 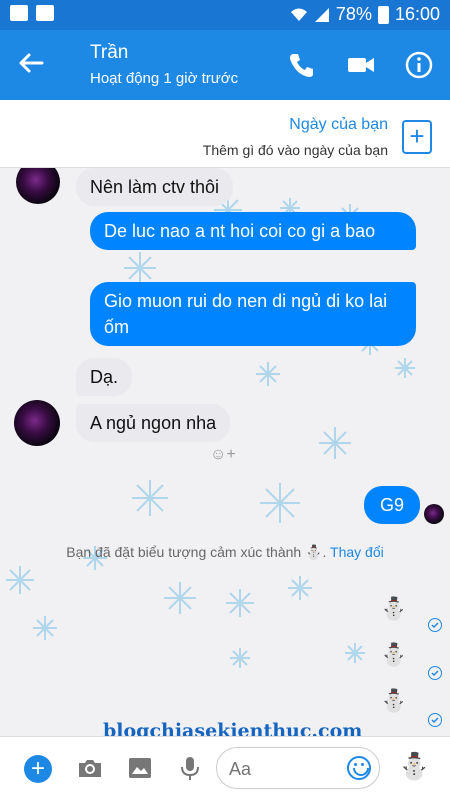 What do you see at coordinates (225, 15) in the screenshot?
I see `status-bar: 78% 16:00` at bounding box center [225, 15].